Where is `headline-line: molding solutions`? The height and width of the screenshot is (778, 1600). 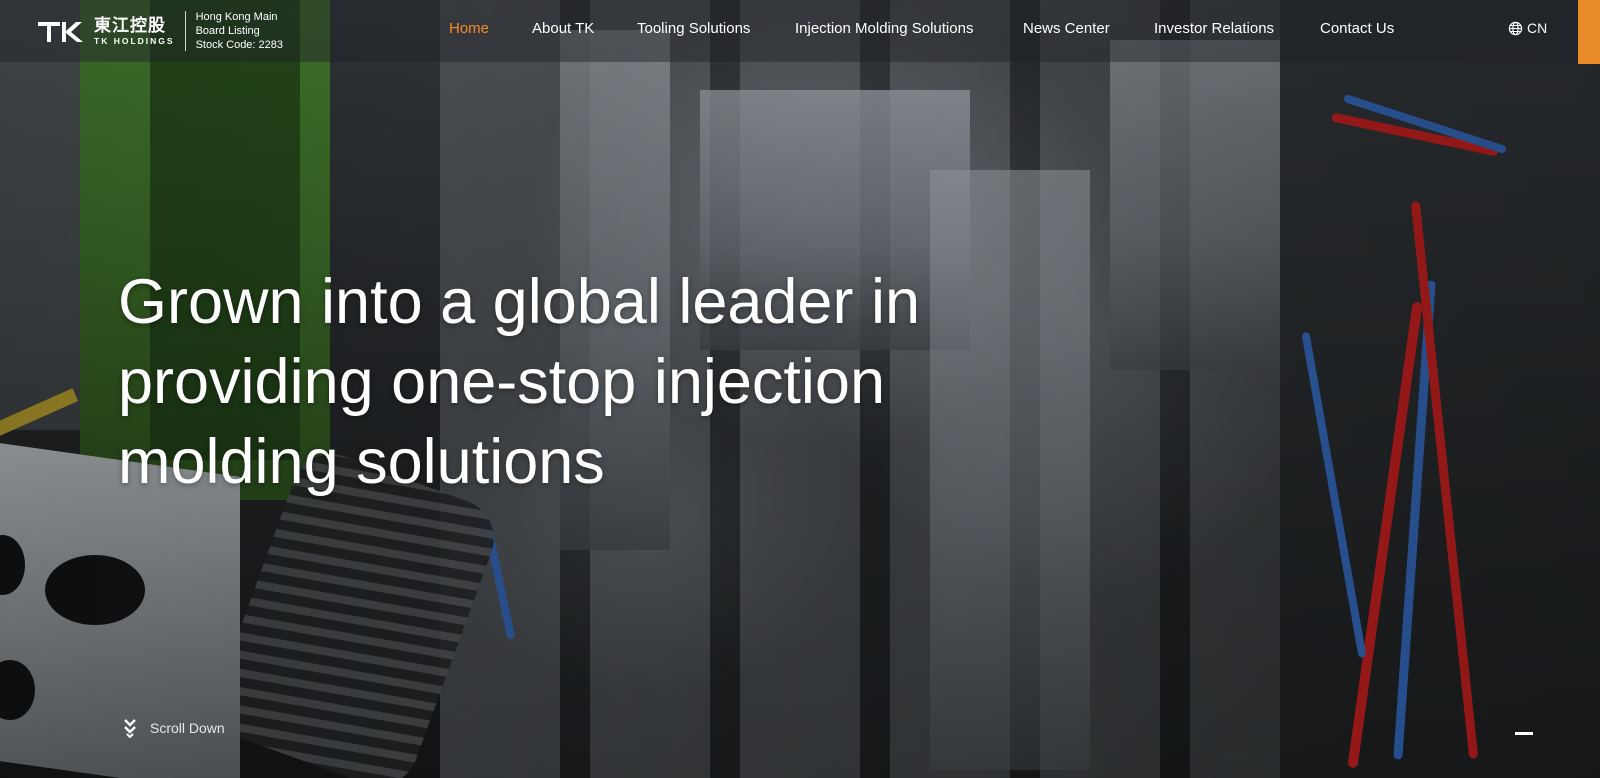 headline-line: molding solutions is located at coordinates (361, 462).